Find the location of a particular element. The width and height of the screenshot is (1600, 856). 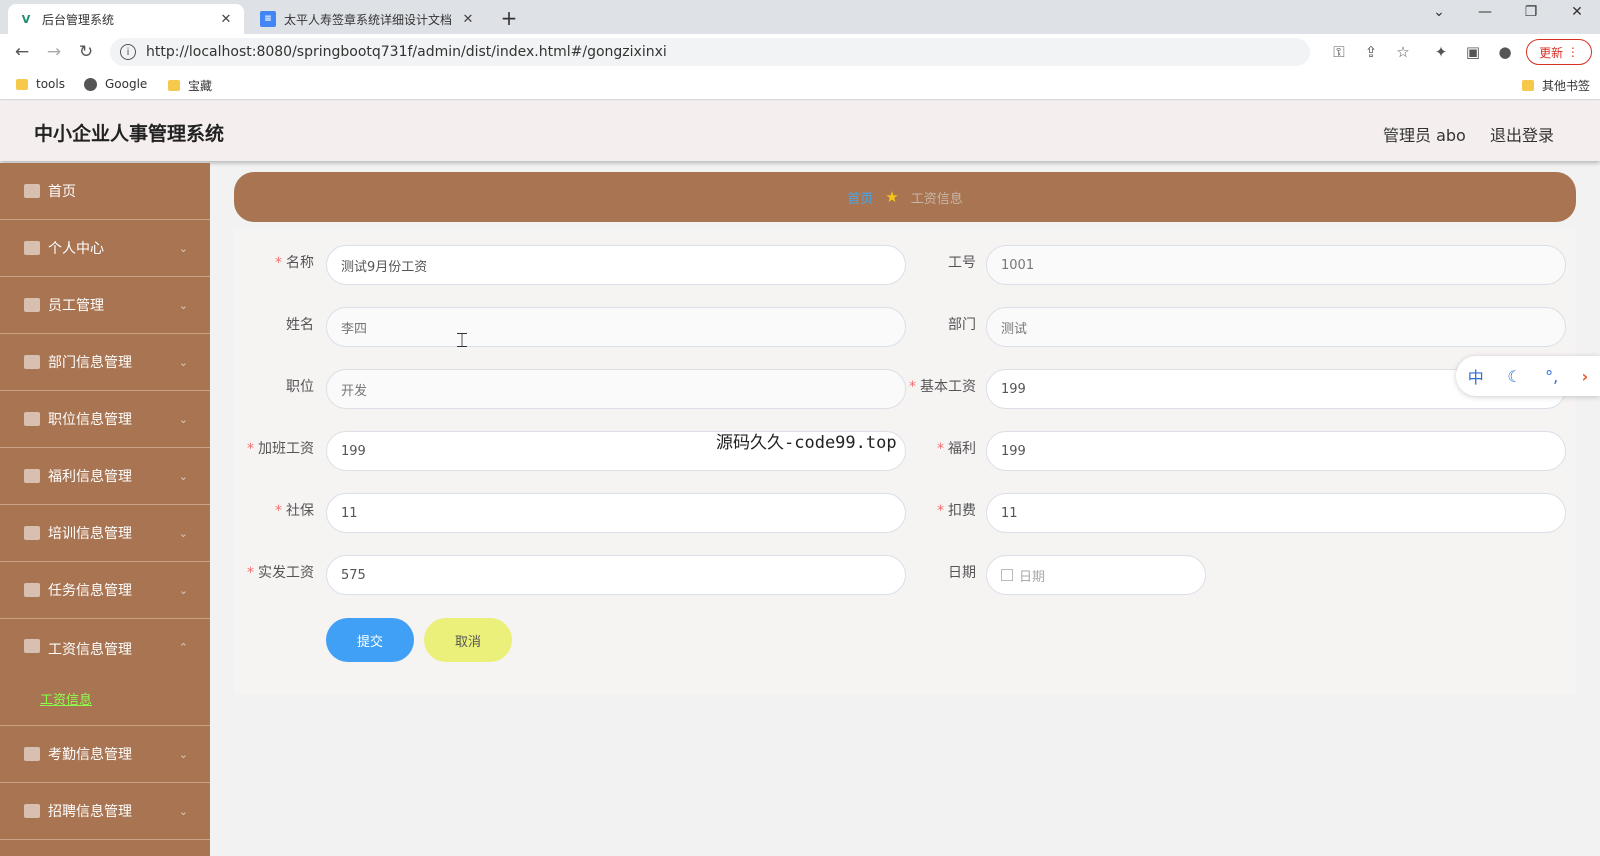

sidebar-item-tasks: 任务信息管理 ⌄ is located at coordinates (105, 590).